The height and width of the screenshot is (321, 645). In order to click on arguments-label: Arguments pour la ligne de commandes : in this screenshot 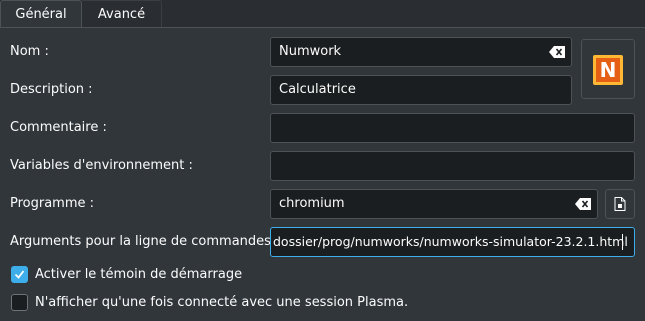, I will do `click(145, 241)`.